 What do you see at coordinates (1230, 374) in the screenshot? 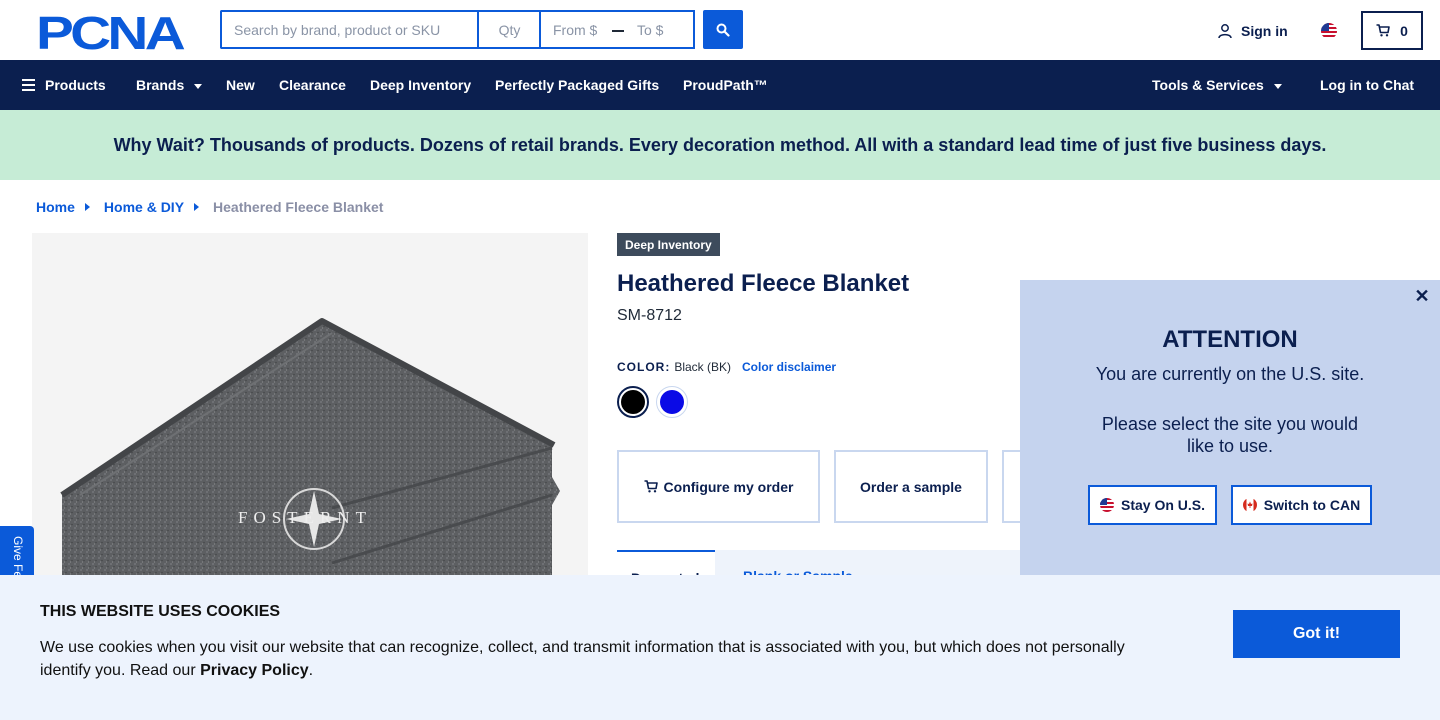
I see `modal-current-site-text: You are currently on the U.S. site.` at bounding box center [1230, 374].